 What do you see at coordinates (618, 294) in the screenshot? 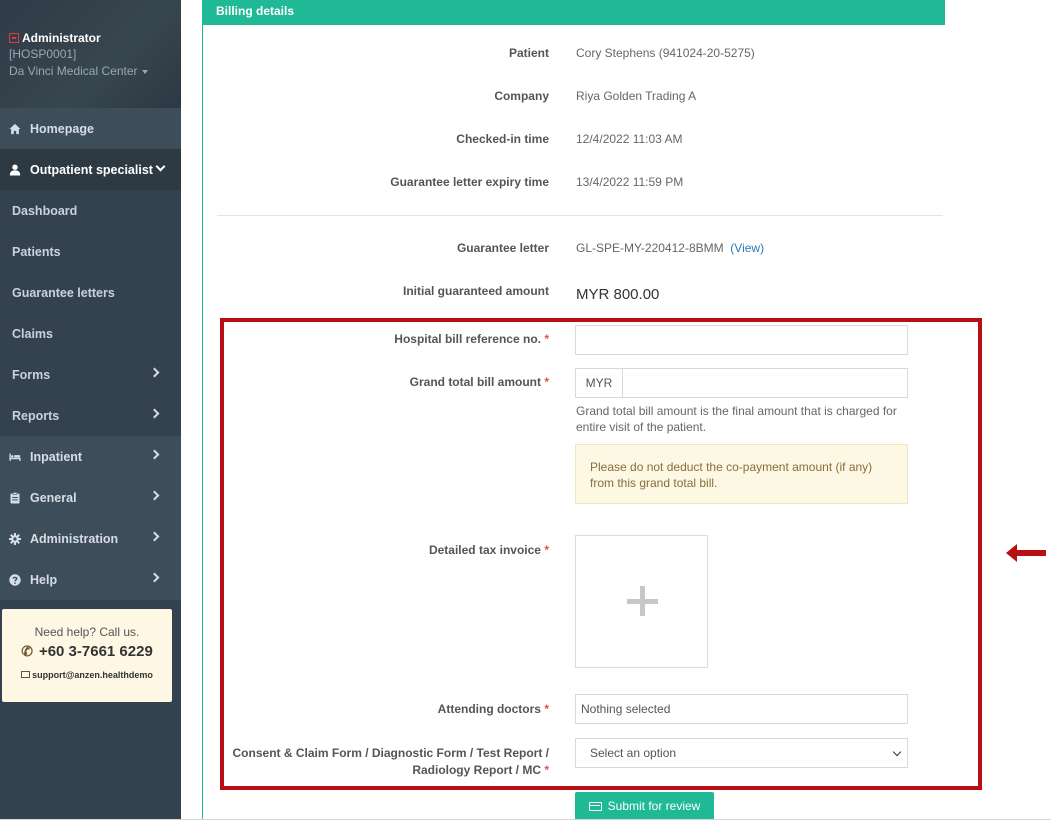
I see `initial-amount-value: MYR 800.00` at bounding box center [618, 294].